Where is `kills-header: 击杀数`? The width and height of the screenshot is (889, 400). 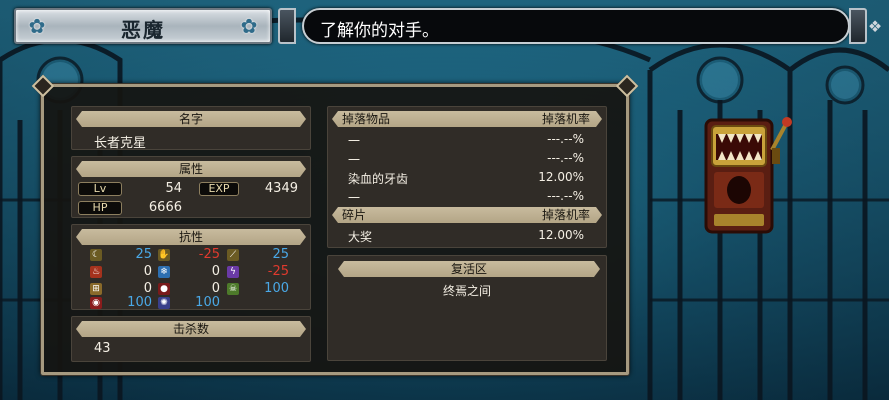 kills-header: 击杀数 is located at coordinates (191, 329).